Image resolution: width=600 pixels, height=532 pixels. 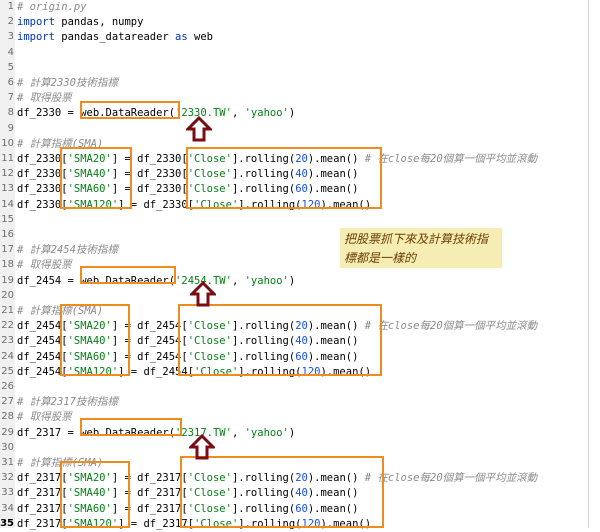 What do you see at coordinates (7, 356) in the screenshot?
I see `line-number: 24` at bounding box center [7, 356].